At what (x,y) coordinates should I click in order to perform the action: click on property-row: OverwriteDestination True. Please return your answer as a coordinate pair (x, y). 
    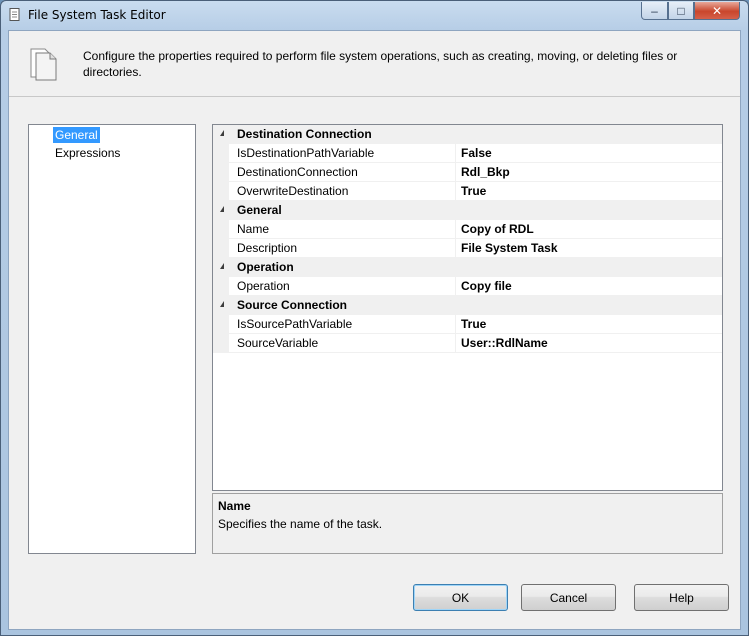
    Looking at the image, I should click on (467, 191).